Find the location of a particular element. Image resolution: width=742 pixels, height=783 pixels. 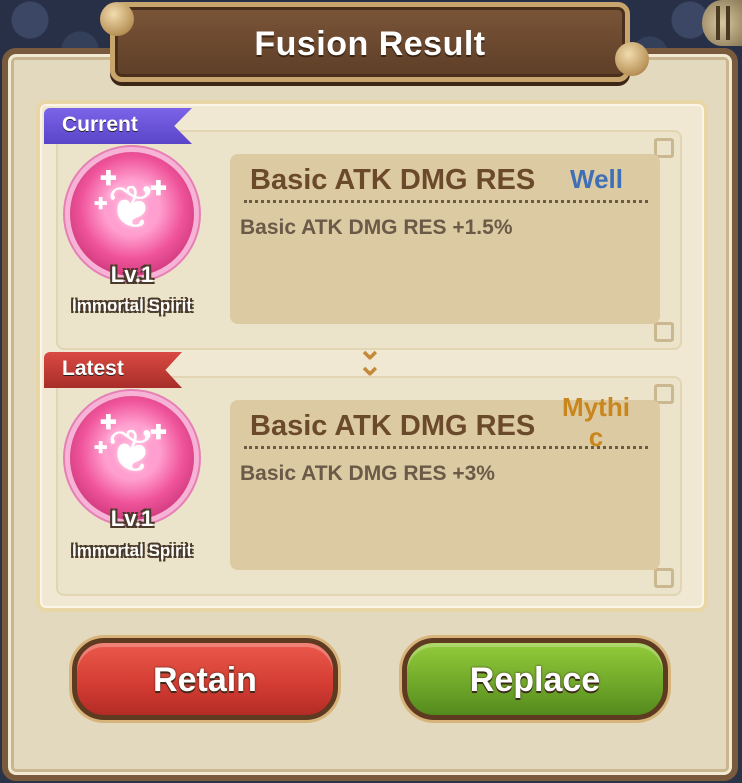

current-stat-title: Basic ATK DMG RES is located at coordinates (393, 180).